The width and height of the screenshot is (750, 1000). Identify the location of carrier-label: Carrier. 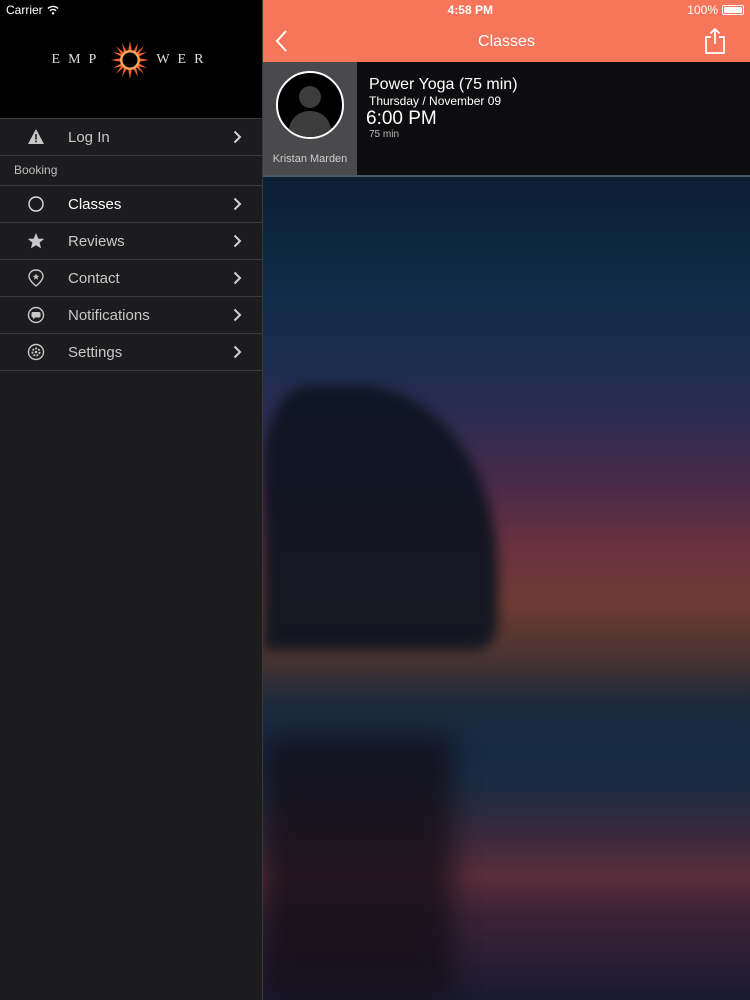
(24, 10).